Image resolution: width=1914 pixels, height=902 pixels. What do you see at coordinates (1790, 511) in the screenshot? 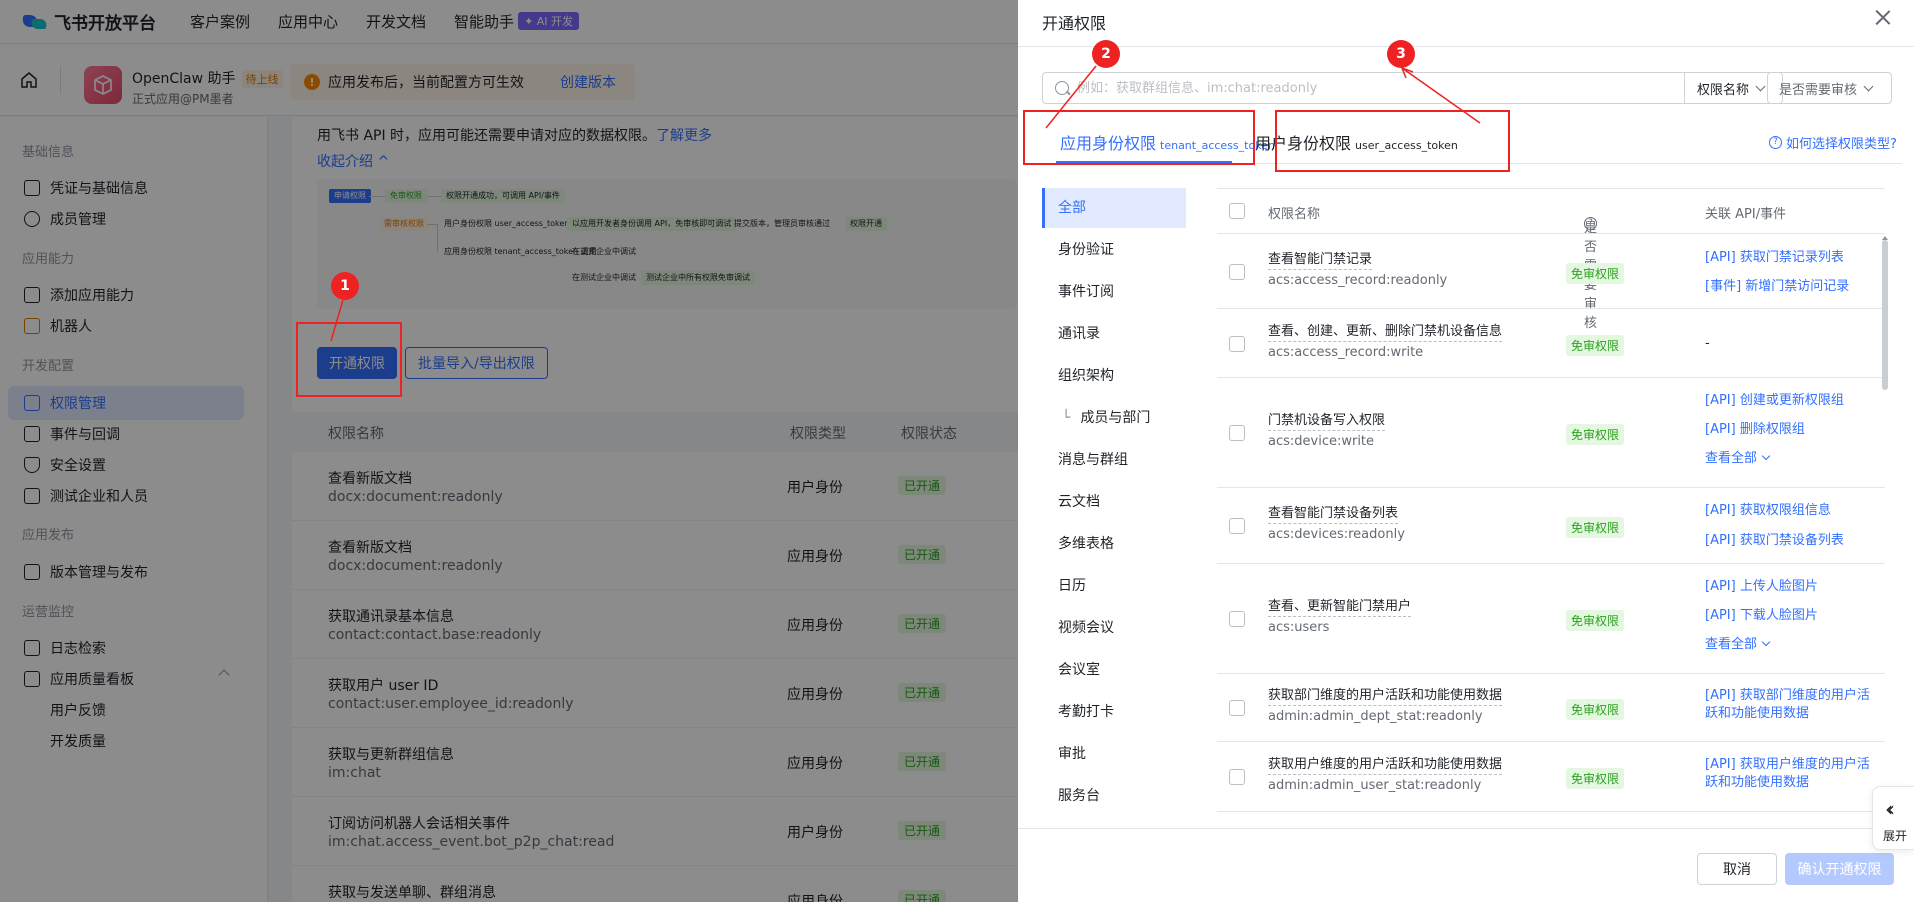
I see `api-link: [API] 获取权限组信息` at bounding box center [1790, 511].